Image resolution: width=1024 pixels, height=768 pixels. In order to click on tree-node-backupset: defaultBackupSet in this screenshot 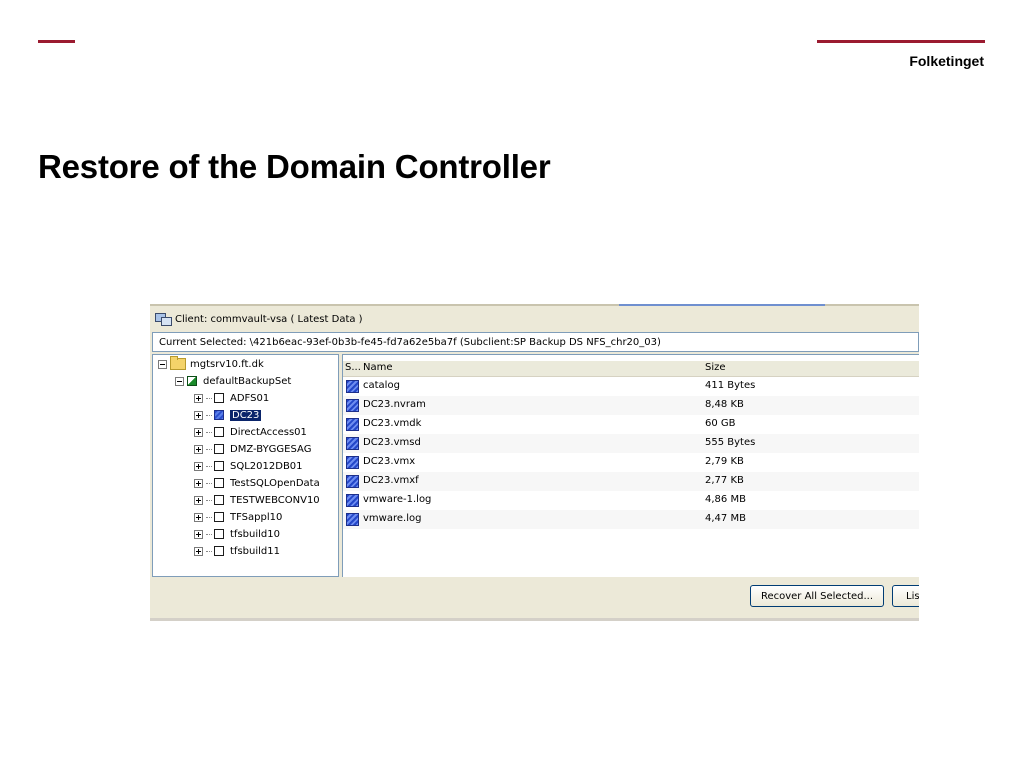, I will do `click(233, 381)`.